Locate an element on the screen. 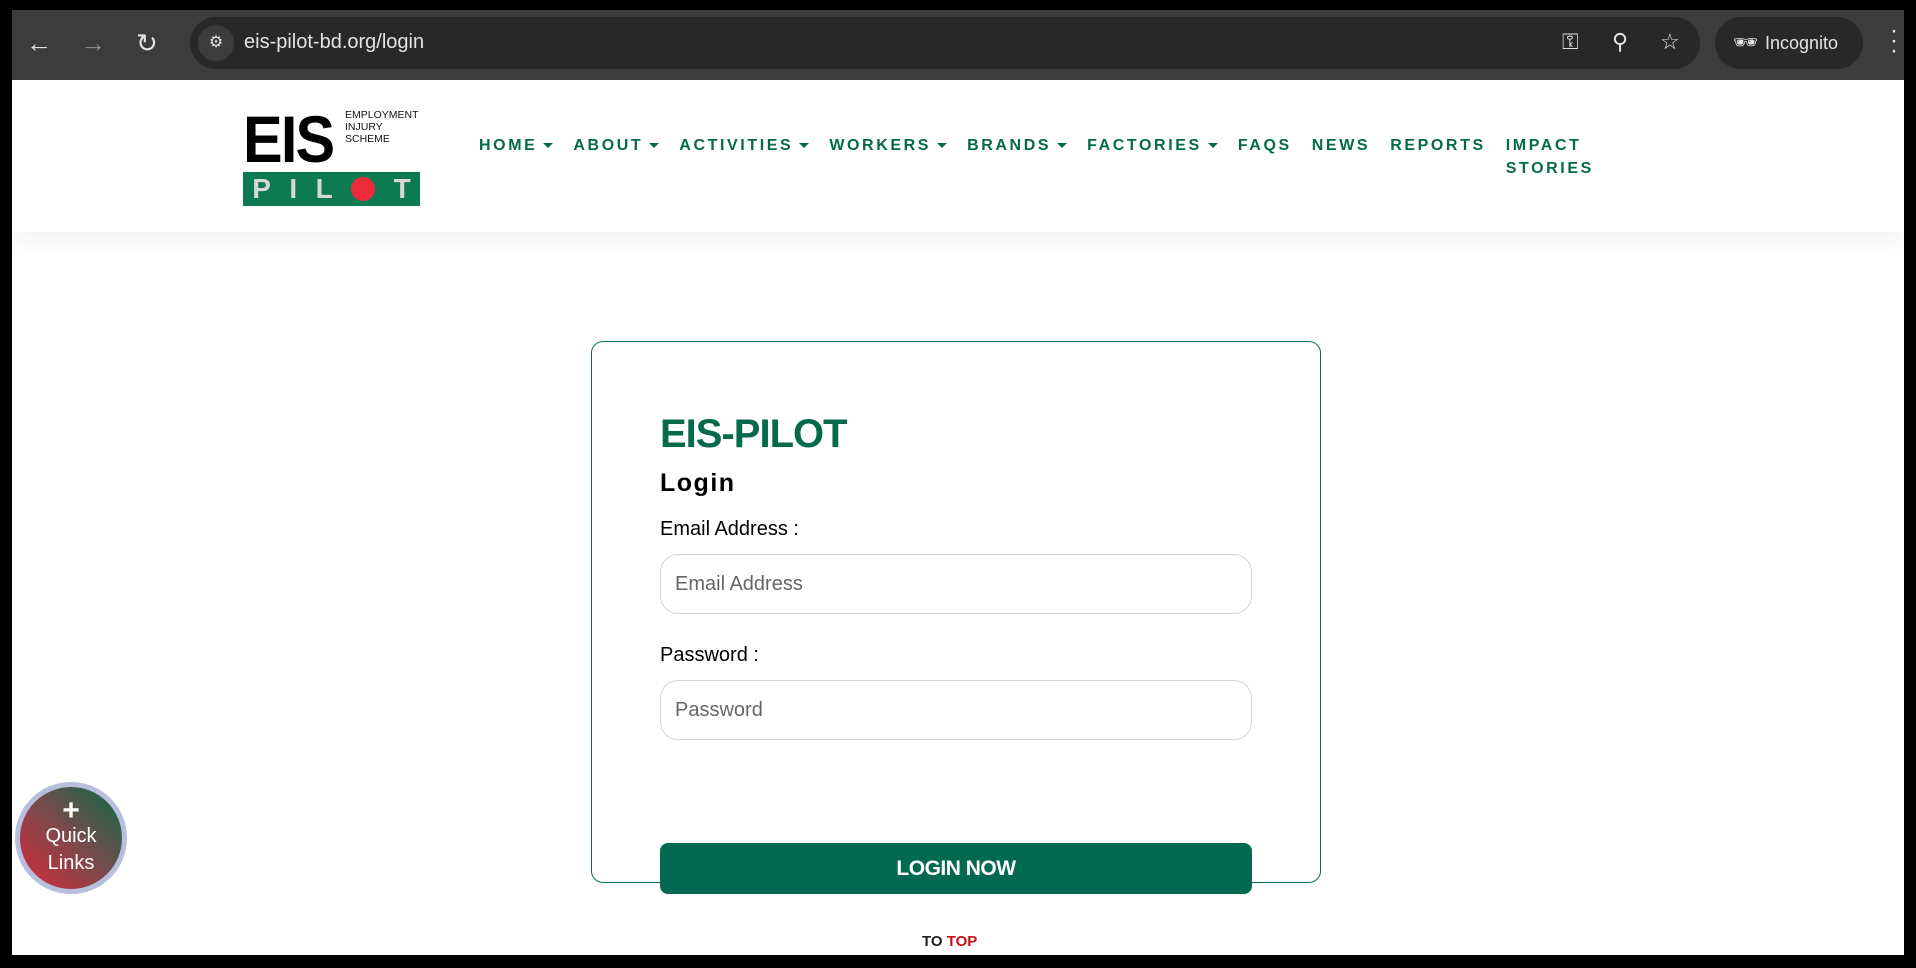  incognito-button: 🕶 Incognito is located at coordinates (1789, 43).